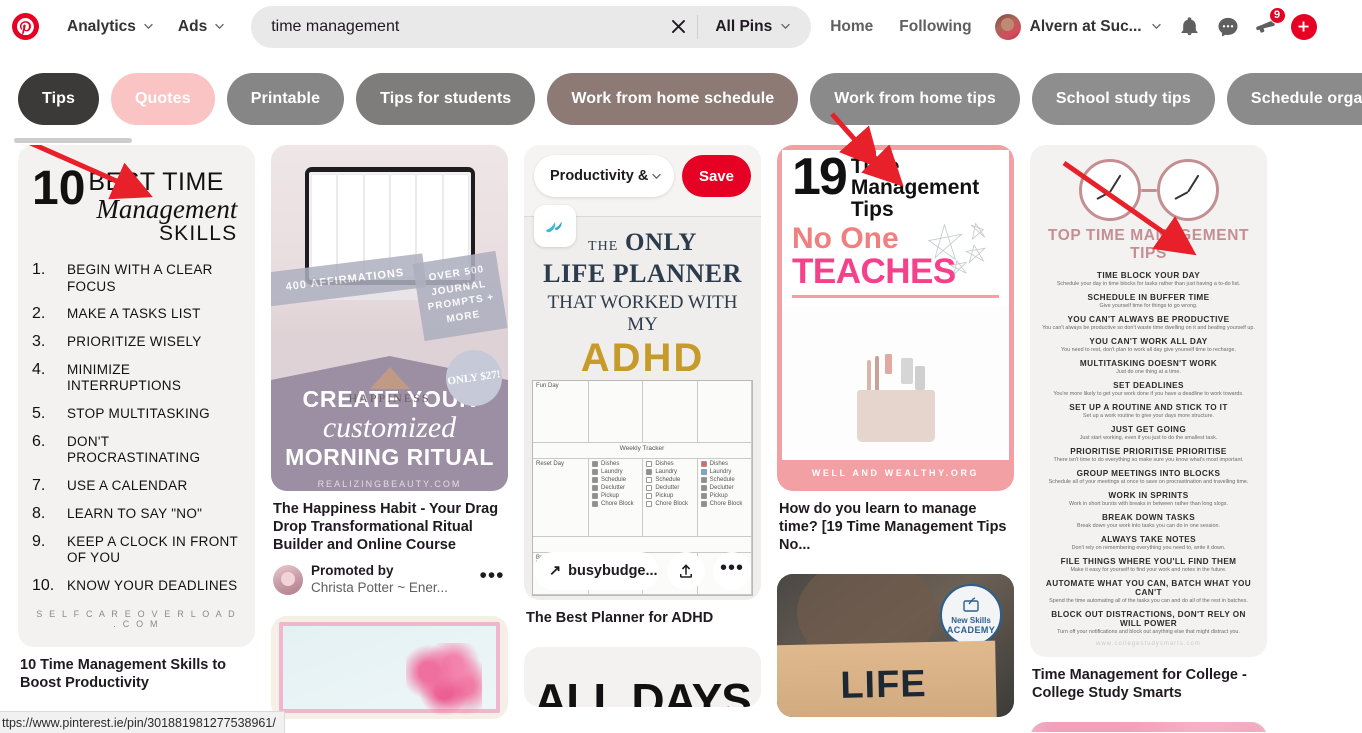 The width and height of the screenshot is (1362, 733). Describe the element at coordinates (163, 99) in the screenshot. I see `filter-pill-quotes: Quotes` at that location.